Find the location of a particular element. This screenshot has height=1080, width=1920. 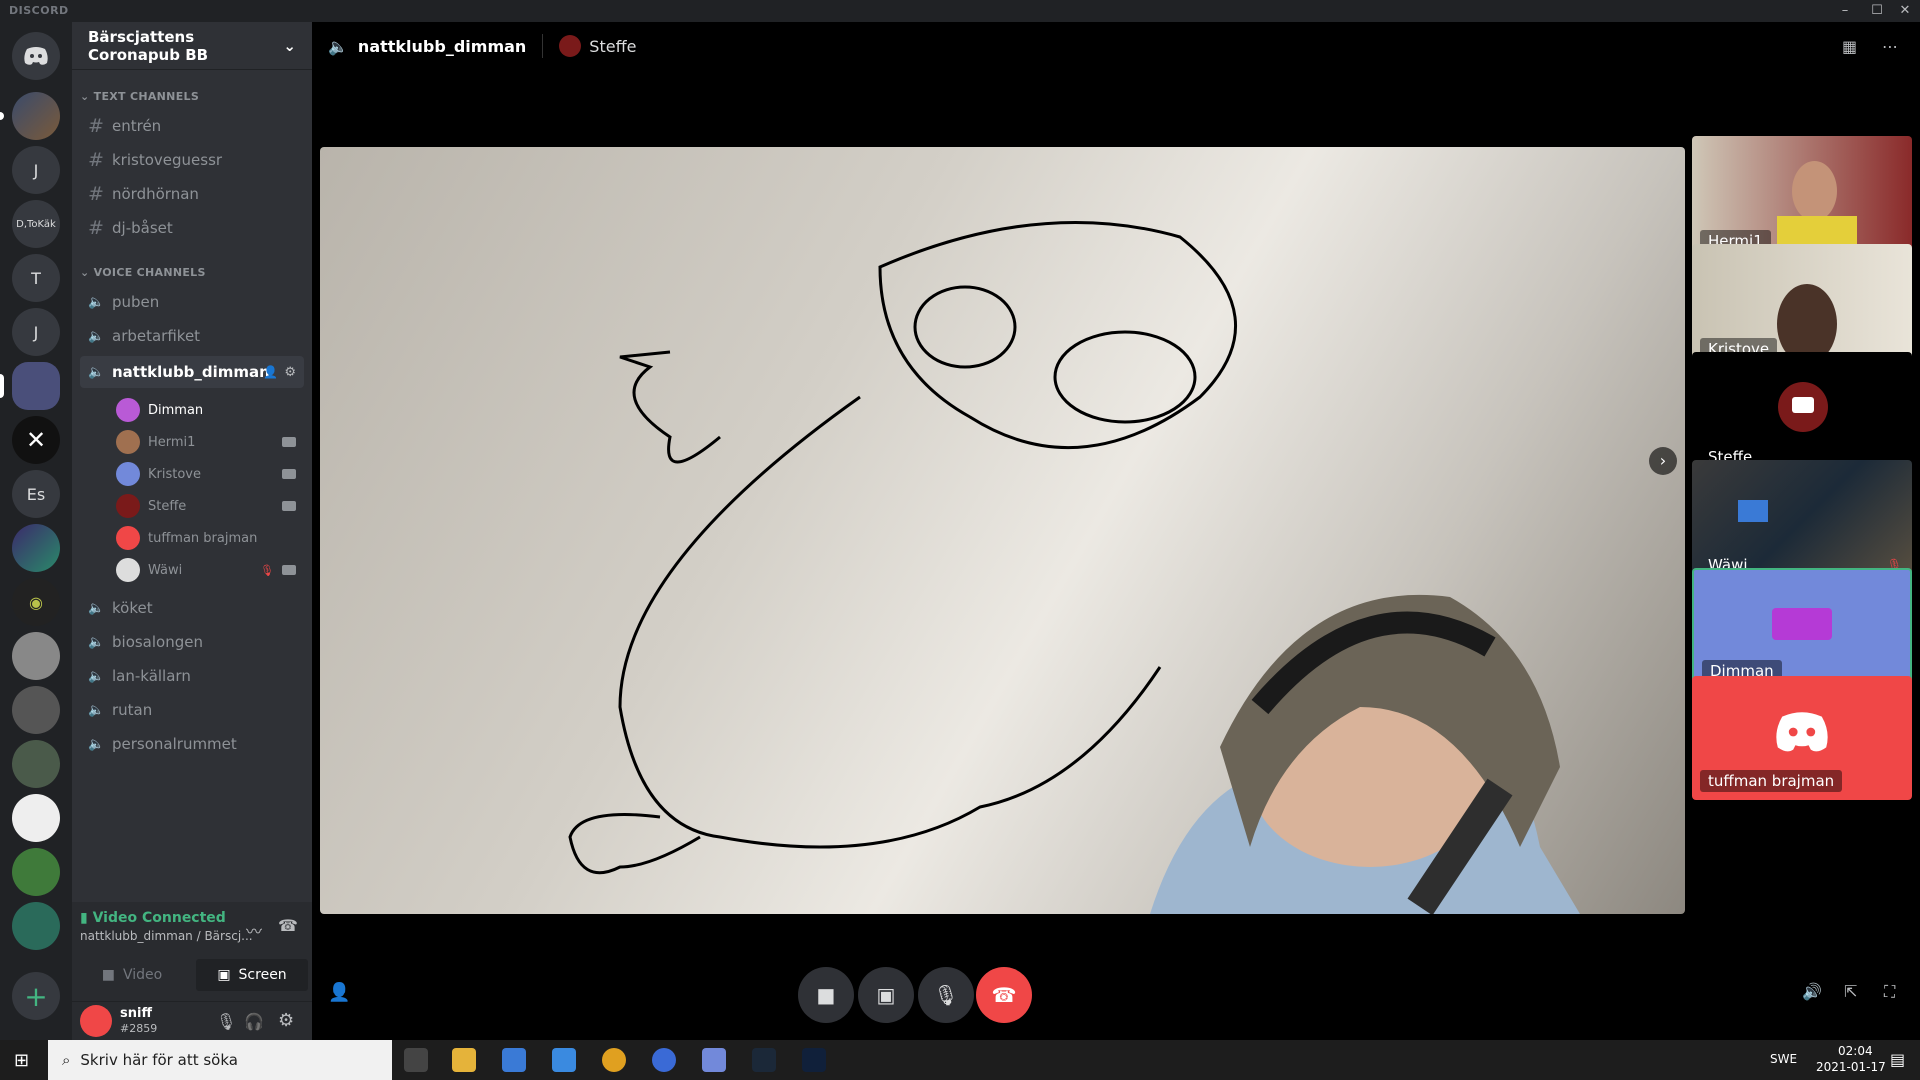

voice-channel-arbetarfiket: 🔈 arbetarfiket is located at coordinates (192, 336).